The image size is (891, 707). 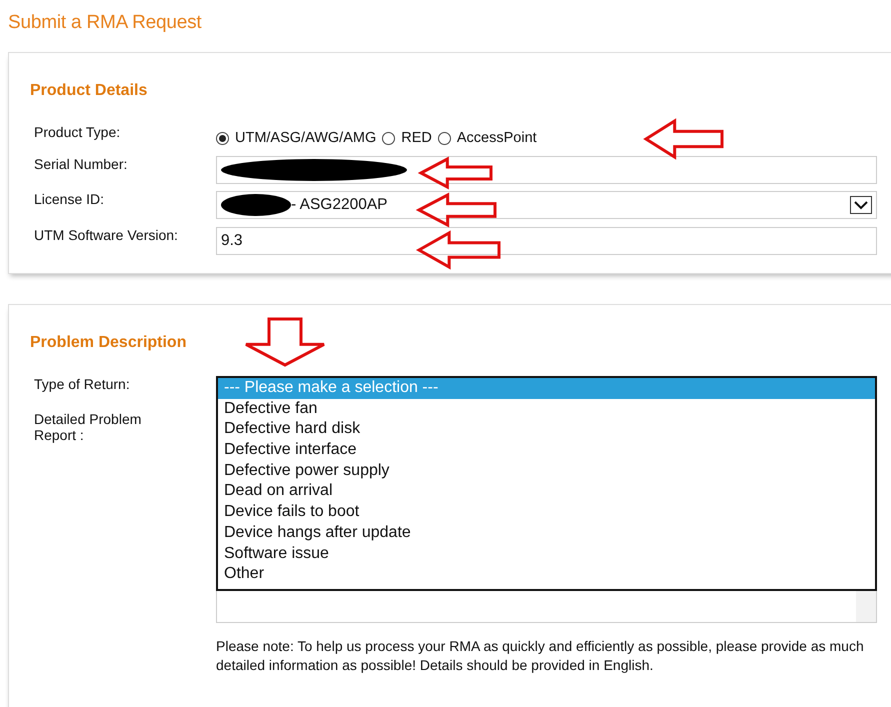 I want to click on radio-option: AccessPoint, so click(x=487, y=138).